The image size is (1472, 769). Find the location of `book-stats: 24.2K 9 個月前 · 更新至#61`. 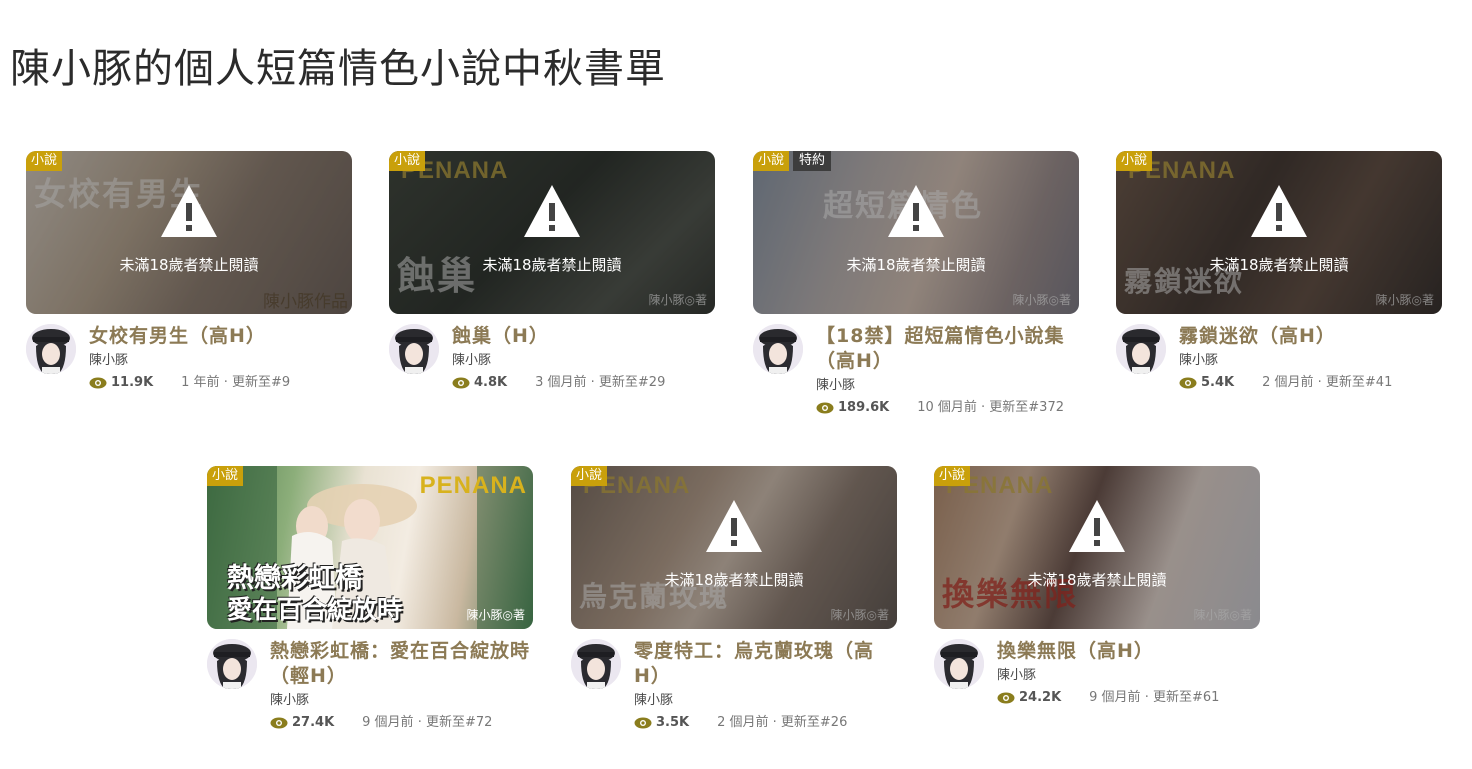

book-stats: 24.2K 9 個月前 · 更新至#61 is located at coordinates (1128, 698).